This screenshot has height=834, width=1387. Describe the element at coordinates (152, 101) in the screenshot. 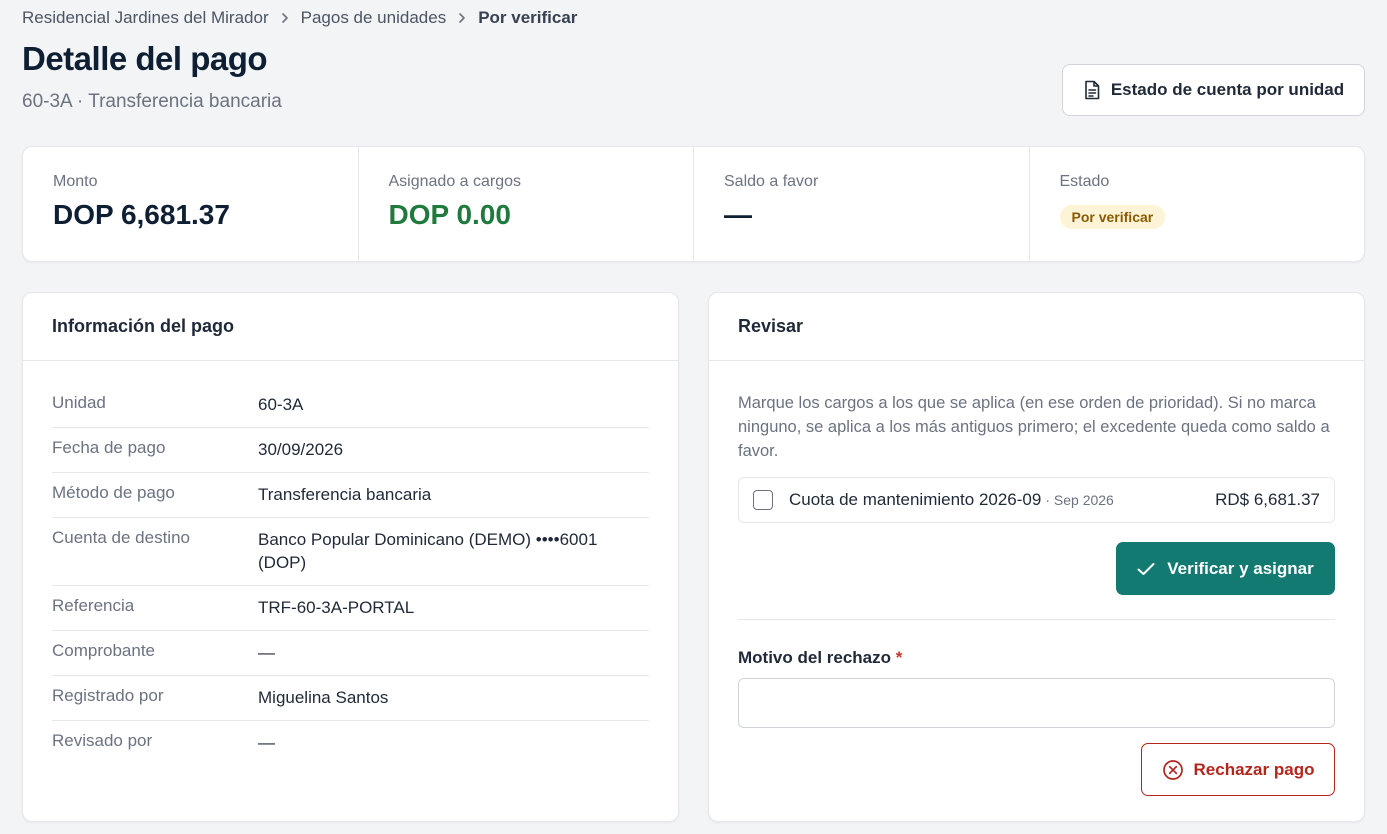

I see `page-subtitle: 60-3A · Transferencia bancaria` at that location.